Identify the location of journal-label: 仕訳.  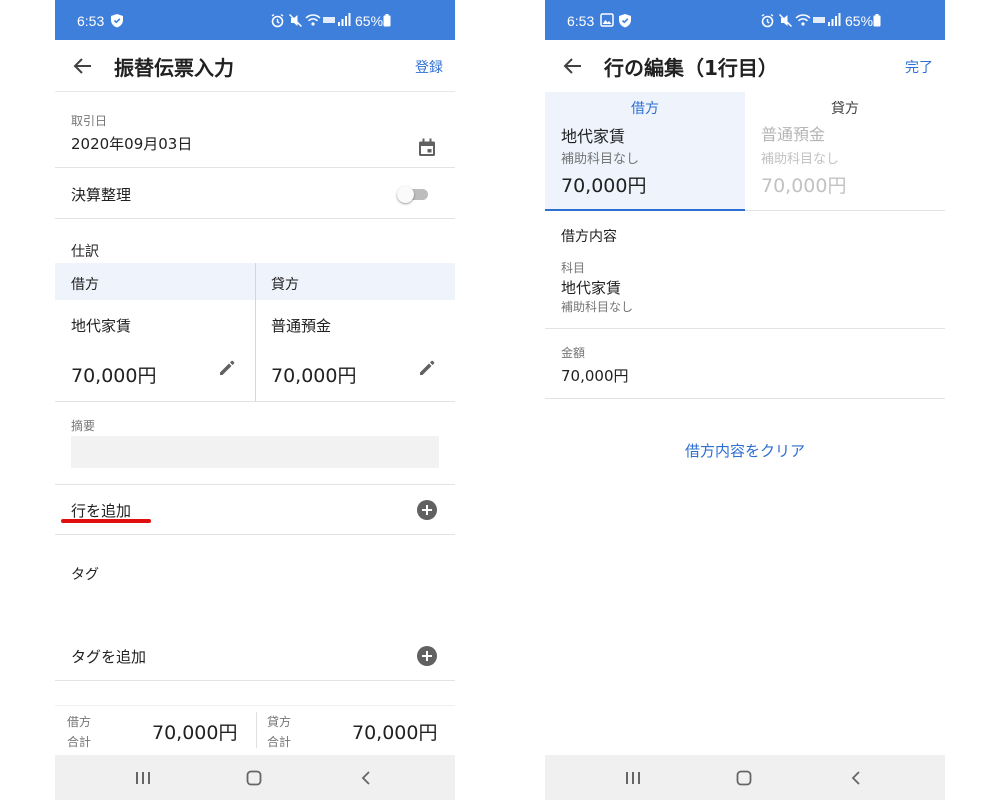
(85, 252).